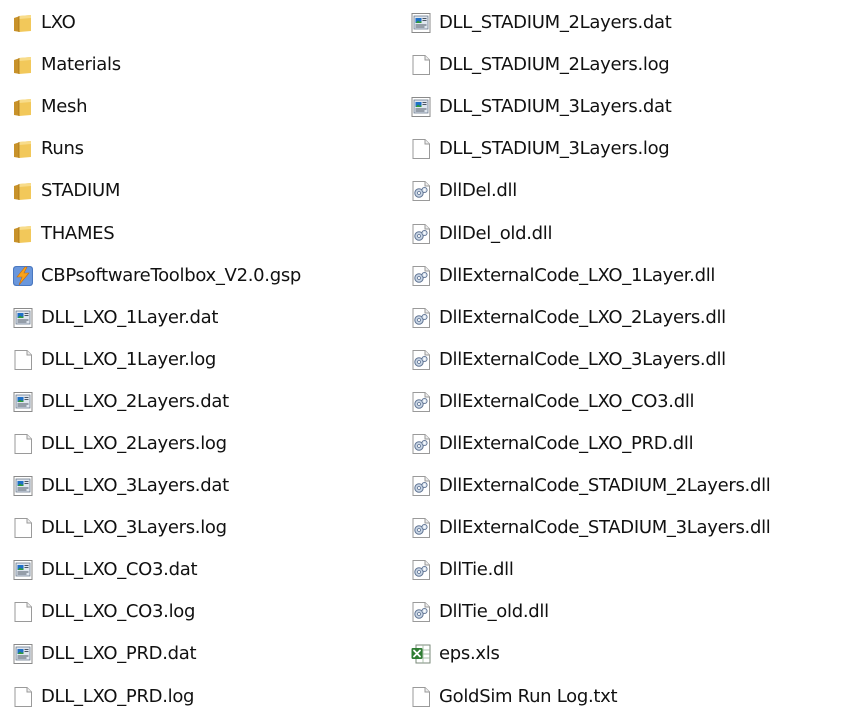 This screenshot has width=844, height=718. I want to click on goldsim-file-icon, so click(23, 276).